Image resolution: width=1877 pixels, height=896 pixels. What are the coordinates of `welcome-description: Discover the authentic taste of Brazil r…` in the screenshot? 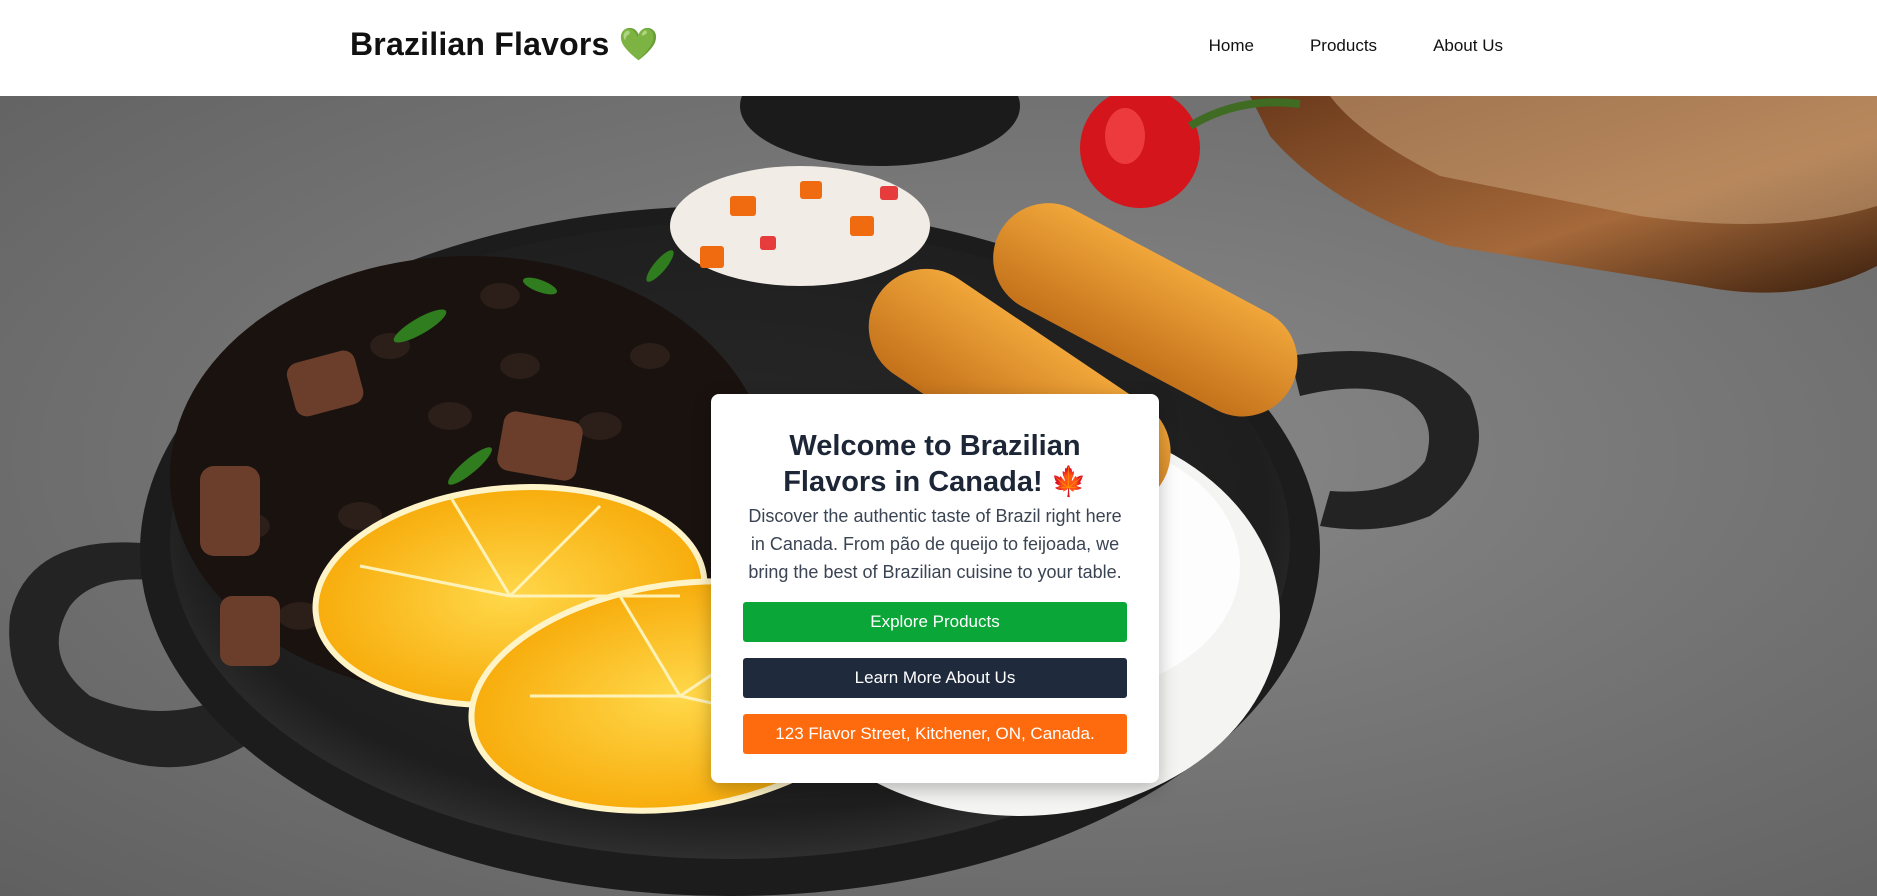 It's located at (935, 544).